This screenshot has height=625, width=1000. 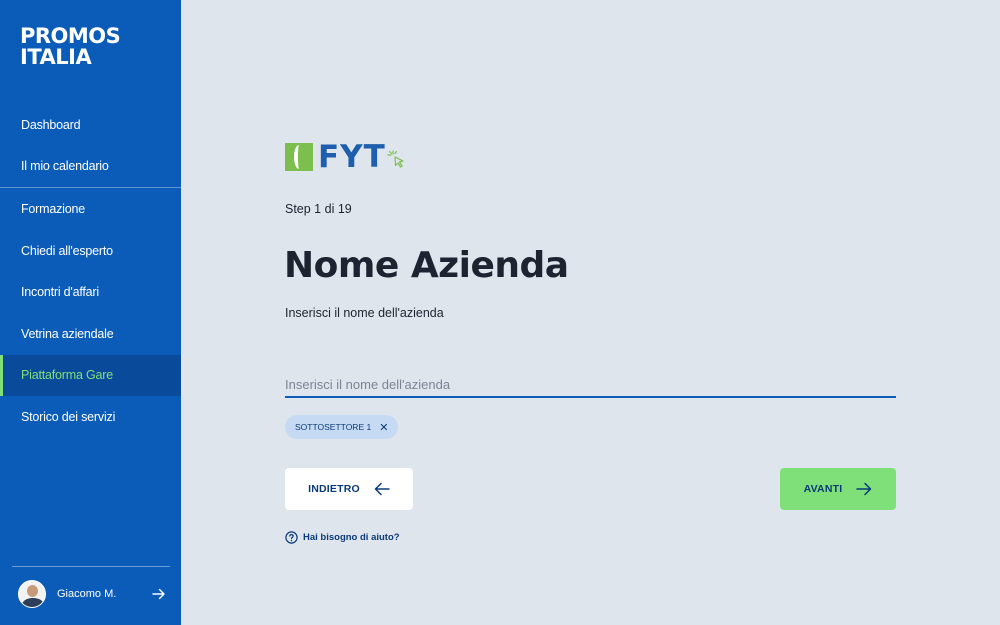 What do you see at coordinates (383, 427) in the screenshot?
I see `close-icon: ✕` at bounding box center [383, 427].